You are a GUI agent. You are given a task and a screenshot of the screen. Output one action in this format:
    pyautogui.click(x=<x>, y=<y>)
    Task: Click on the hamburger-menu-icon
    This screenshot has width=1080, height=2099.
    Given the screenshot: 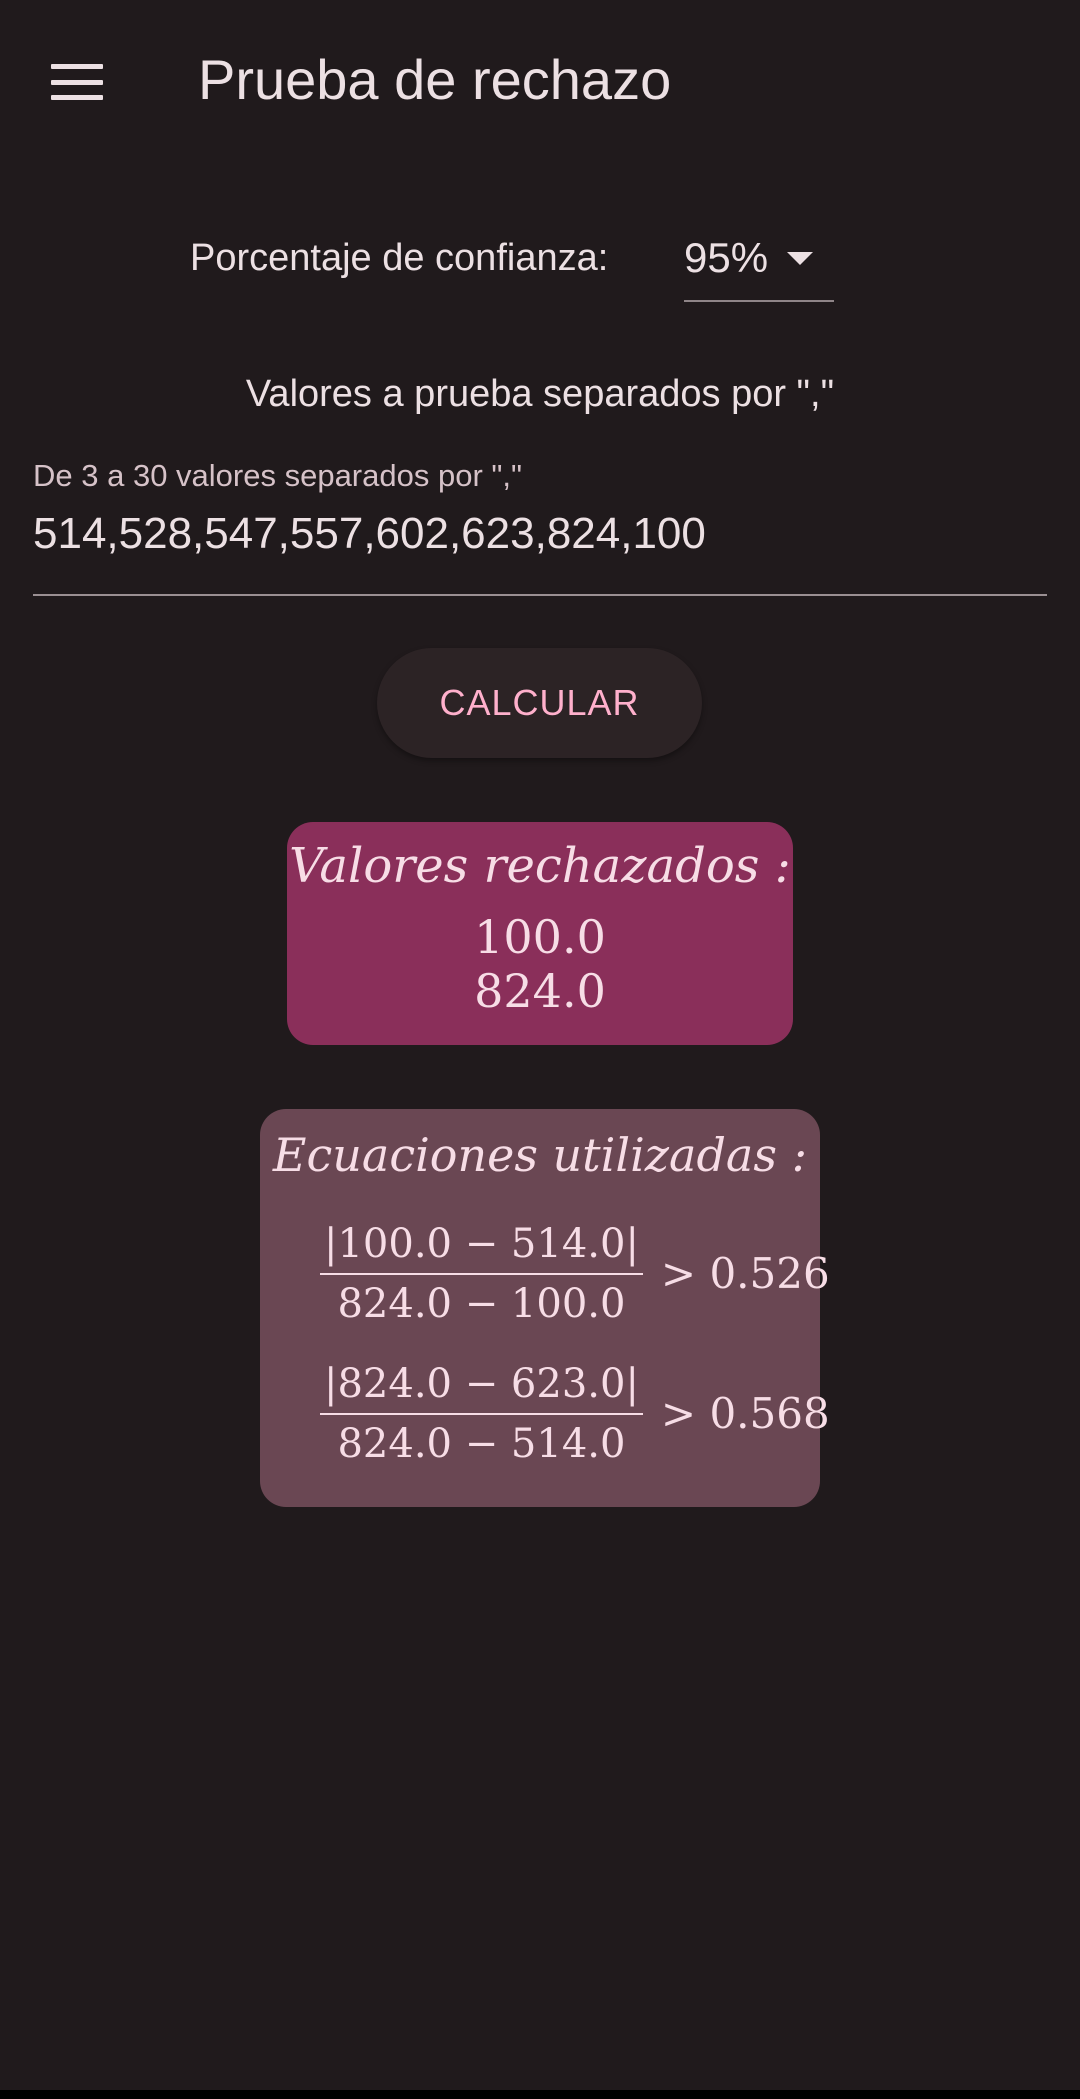 What is the action you would take?
    pyautogui.click(x=77, y=82)
    